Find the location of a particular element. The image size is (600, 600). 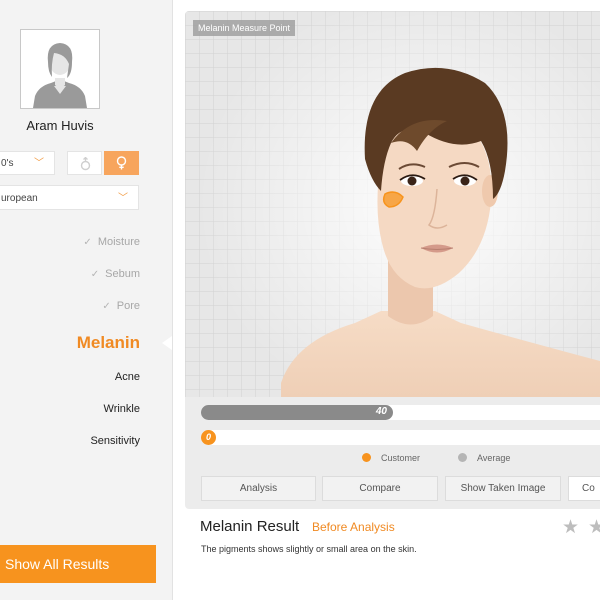

menu-item-label: Pore is located at coordinates (128, 306).